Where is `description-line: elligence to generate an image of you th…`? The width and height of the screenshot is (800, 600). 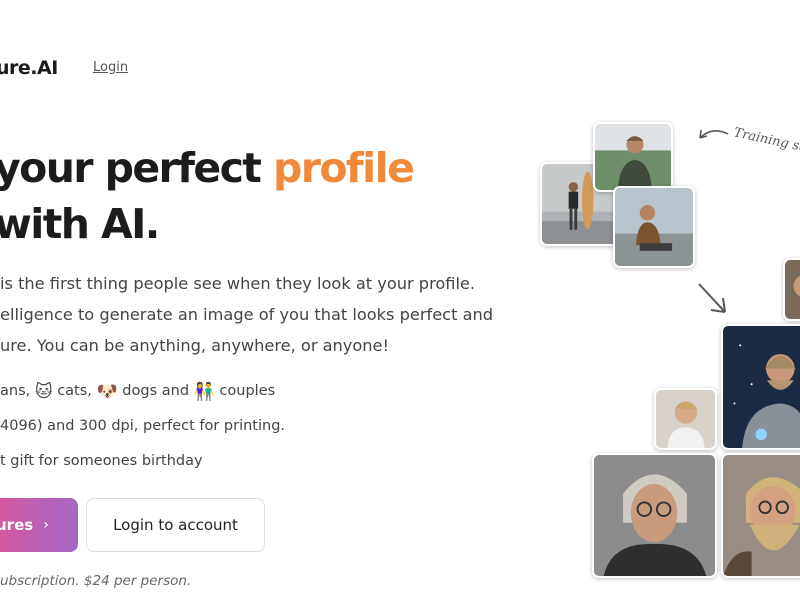
description-line: elligence to generate an image of you th… is located at coordinates (247, 314).